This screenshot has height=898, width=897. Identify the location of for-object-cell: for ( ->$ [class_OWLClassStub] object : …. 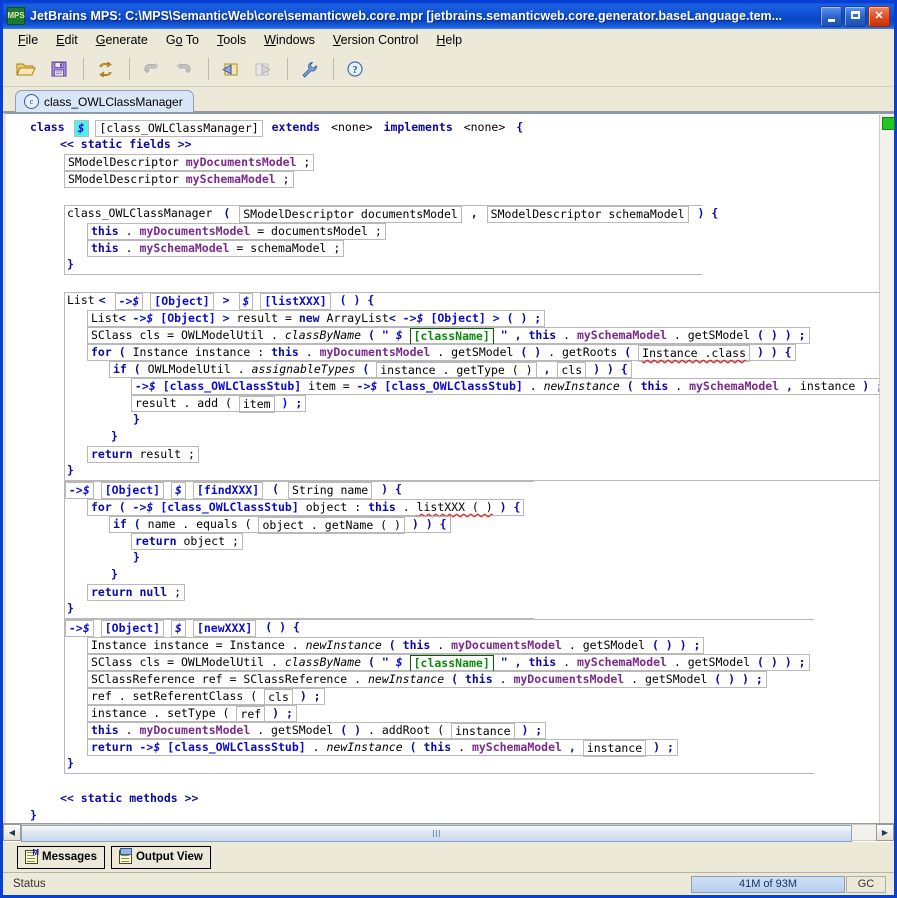
(306, 507).